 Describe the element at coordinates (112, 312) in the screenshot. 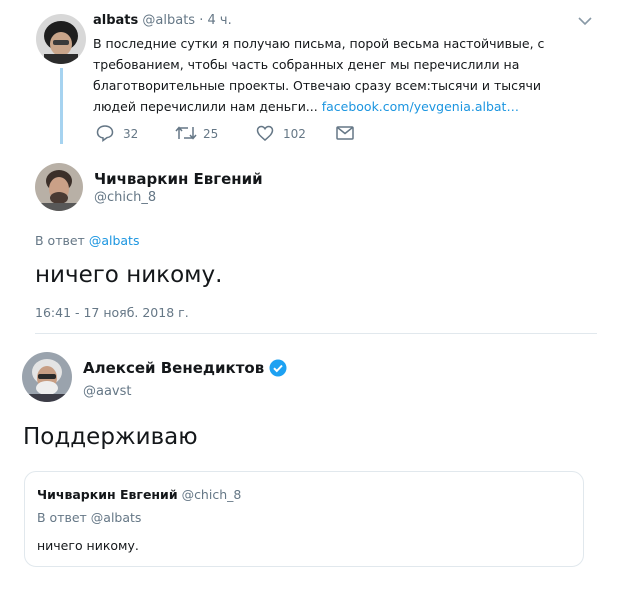

I see `tweet-timestamp: 16:41 - 17 нояб. 2018 г.` at that location.